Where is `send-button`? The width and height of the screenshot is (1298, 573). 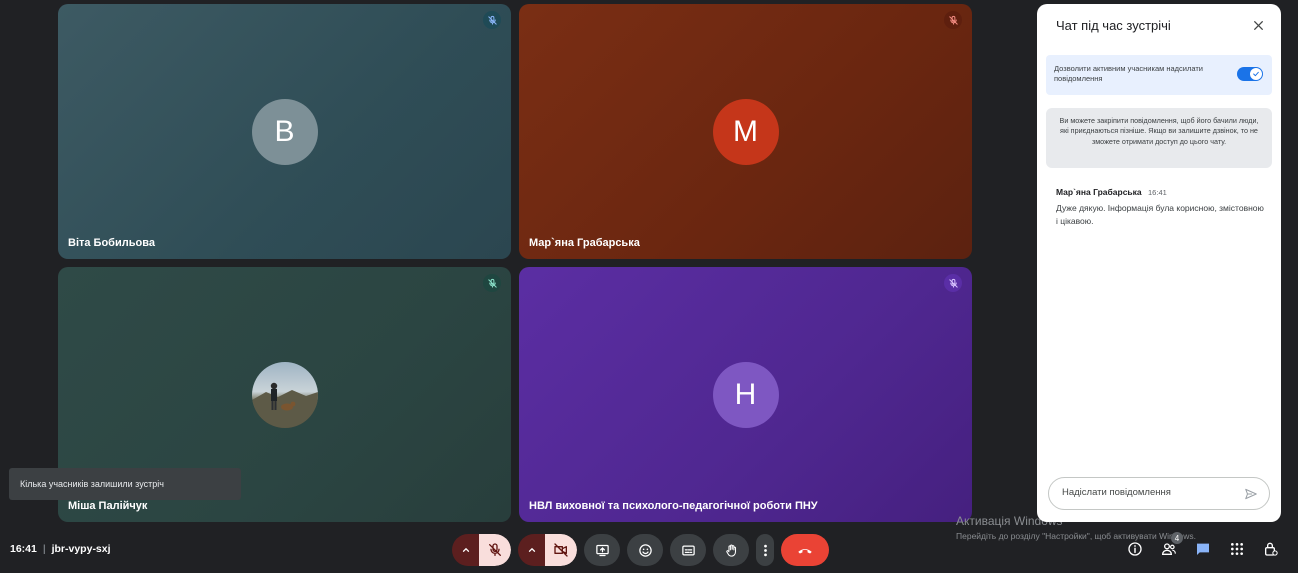 send-button is located at coordinates (1251, 494).